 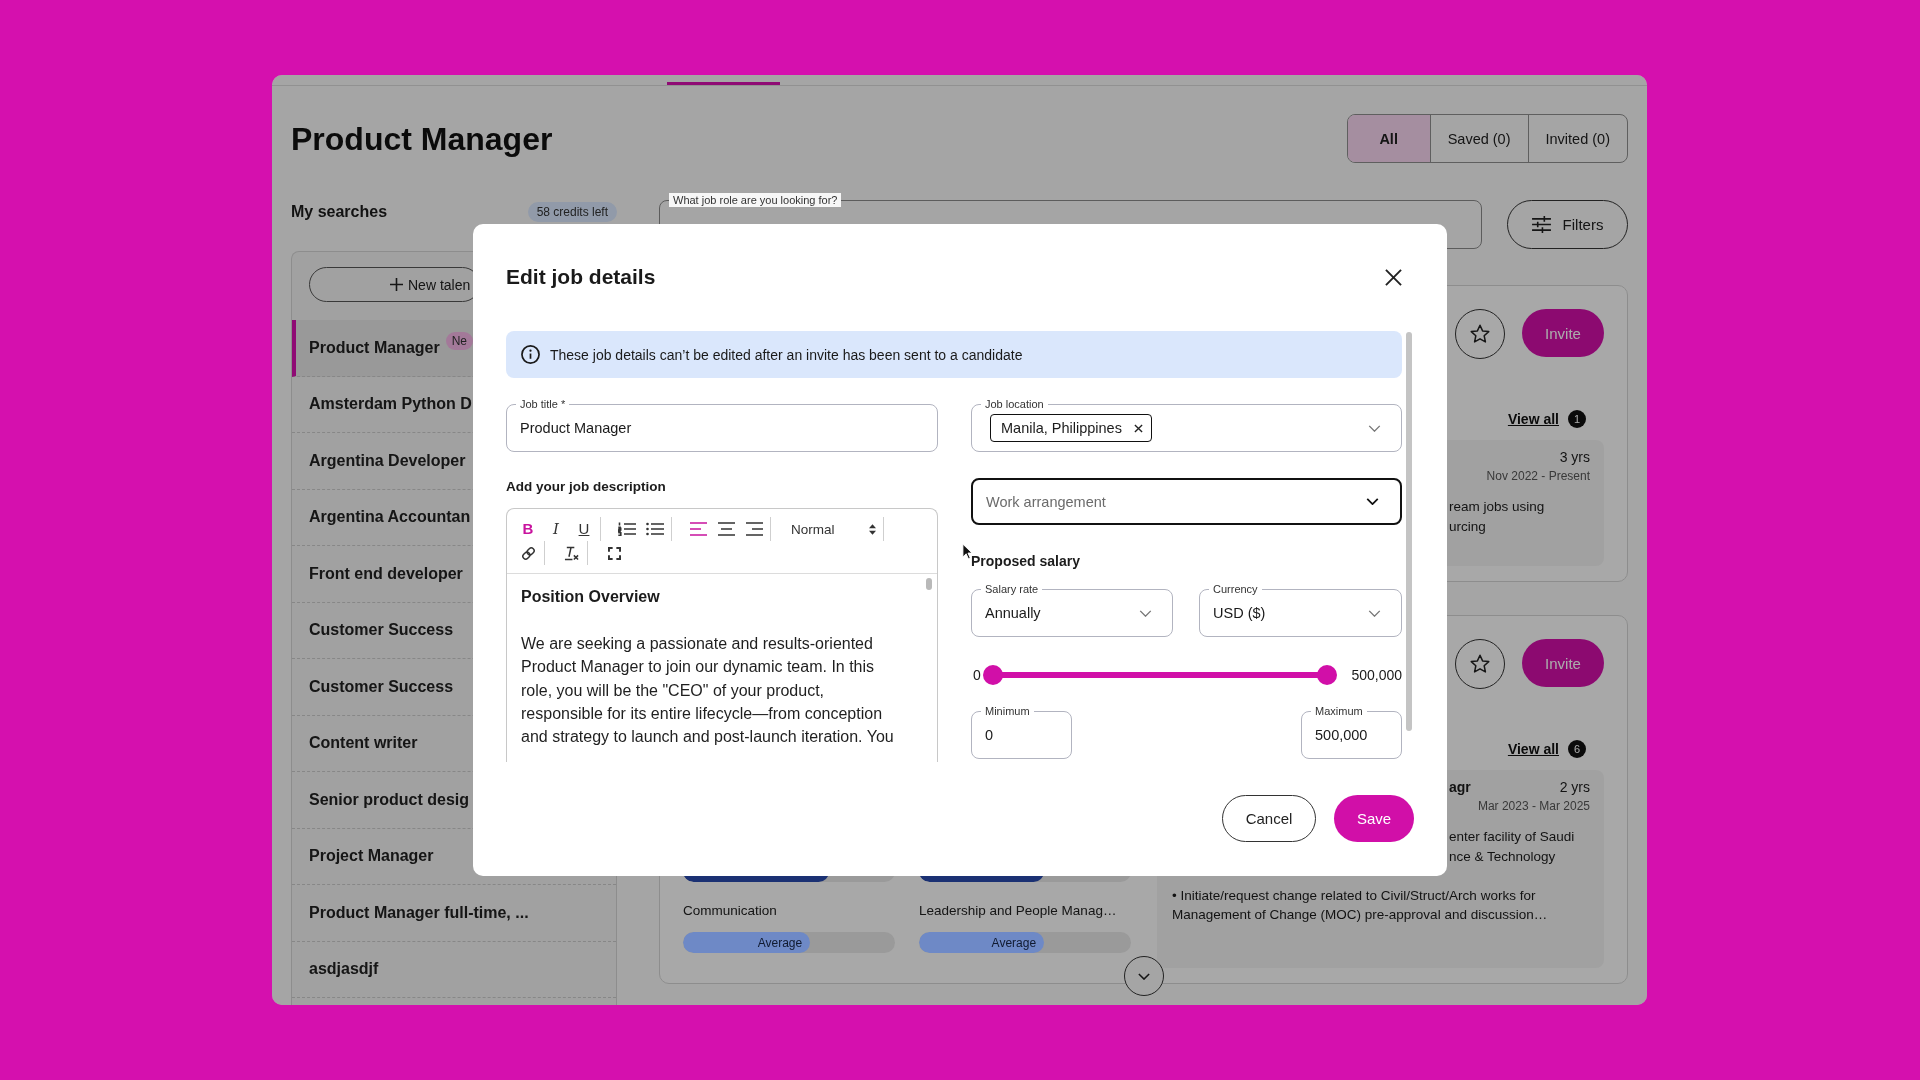 I want to click on job-location-field: Job location Manila, Philippines, so click(x=1186, y=424).